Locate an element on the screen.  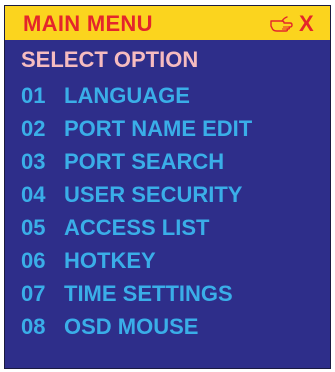
menu-item-hotkey: 06 HOTKEY is located at coordinates (136, 263).